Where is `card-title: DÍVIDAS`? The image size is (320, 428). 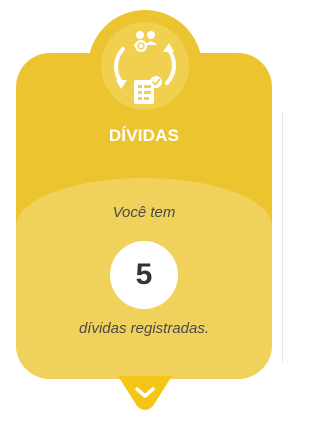 card-title: DÍVIDAS is located at coordinates (144, 135).